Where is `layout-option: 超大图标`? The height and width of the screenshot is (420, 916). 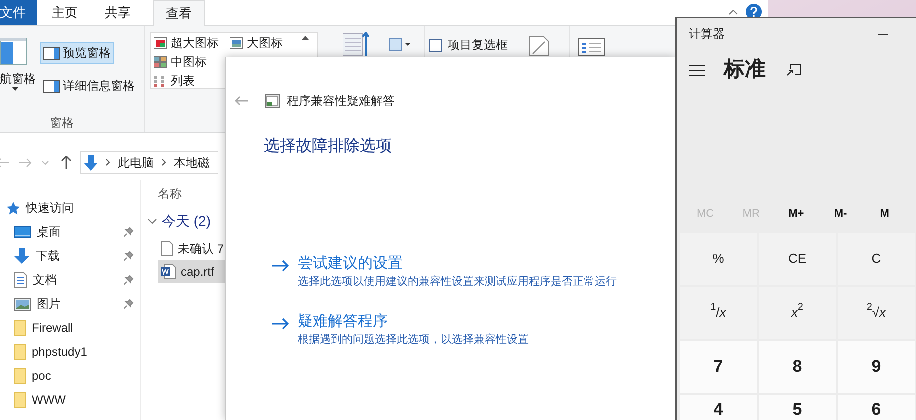
layout-option: 超大图标 is located at coordinates (189, 43).